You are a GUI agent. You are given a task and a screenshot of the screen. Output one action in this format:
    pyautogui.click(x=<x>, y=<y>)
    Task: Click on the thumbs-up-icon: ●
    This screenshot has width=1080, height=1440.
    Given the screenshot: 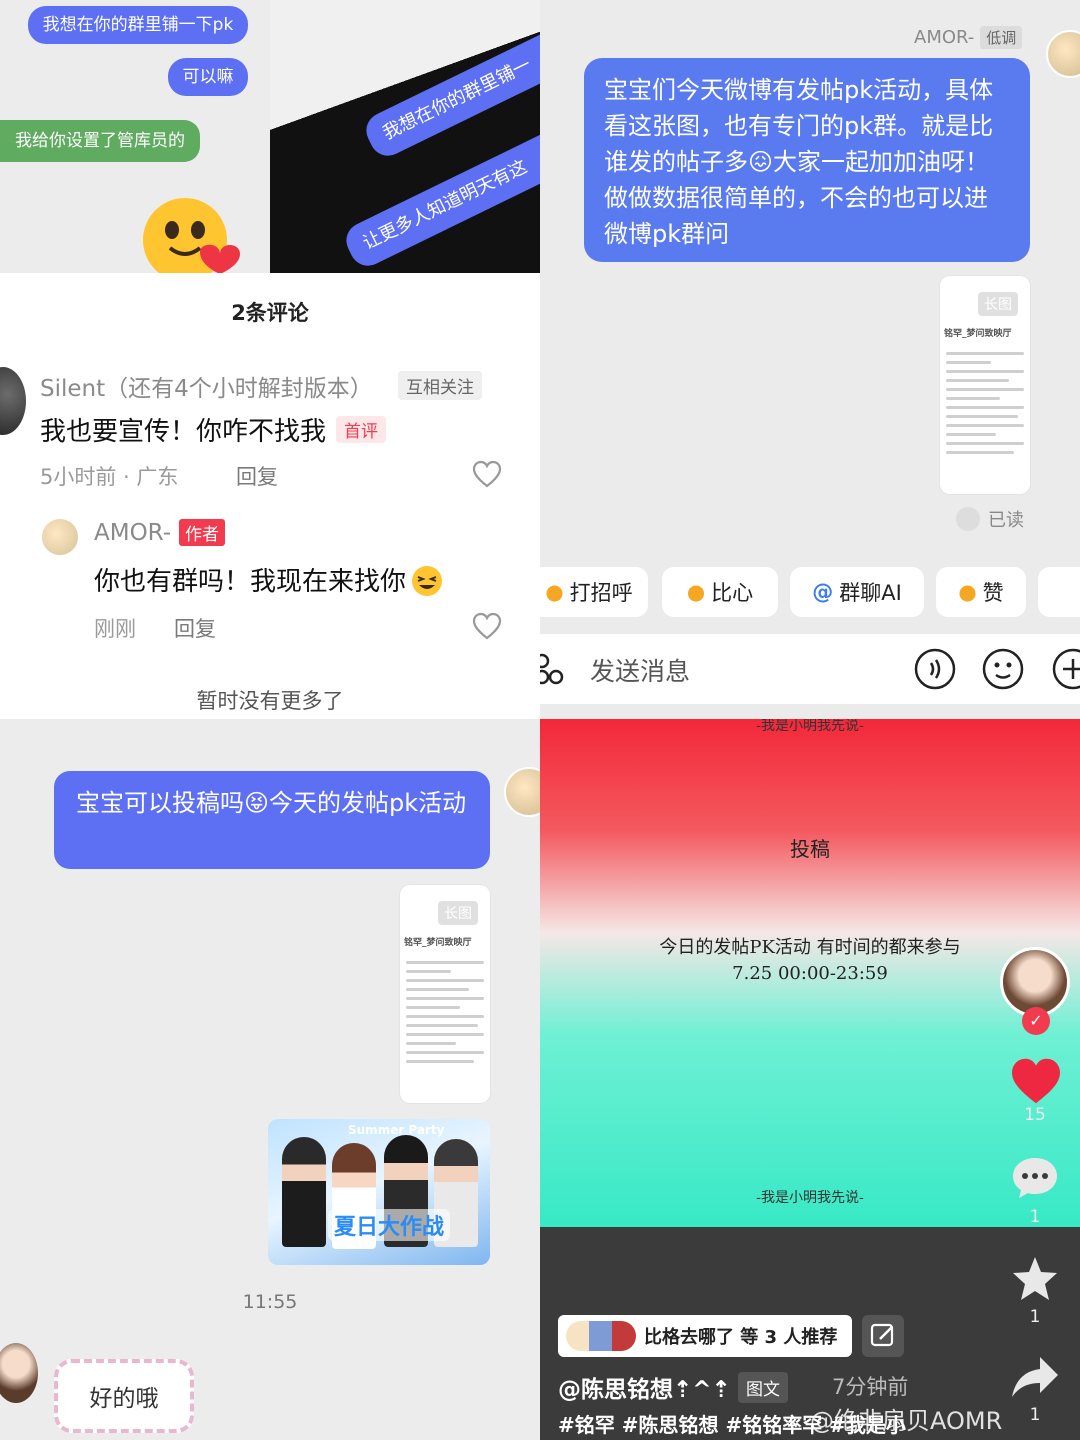 What is the action you would take?
    pyautogui.click(x=967, y=592)
    